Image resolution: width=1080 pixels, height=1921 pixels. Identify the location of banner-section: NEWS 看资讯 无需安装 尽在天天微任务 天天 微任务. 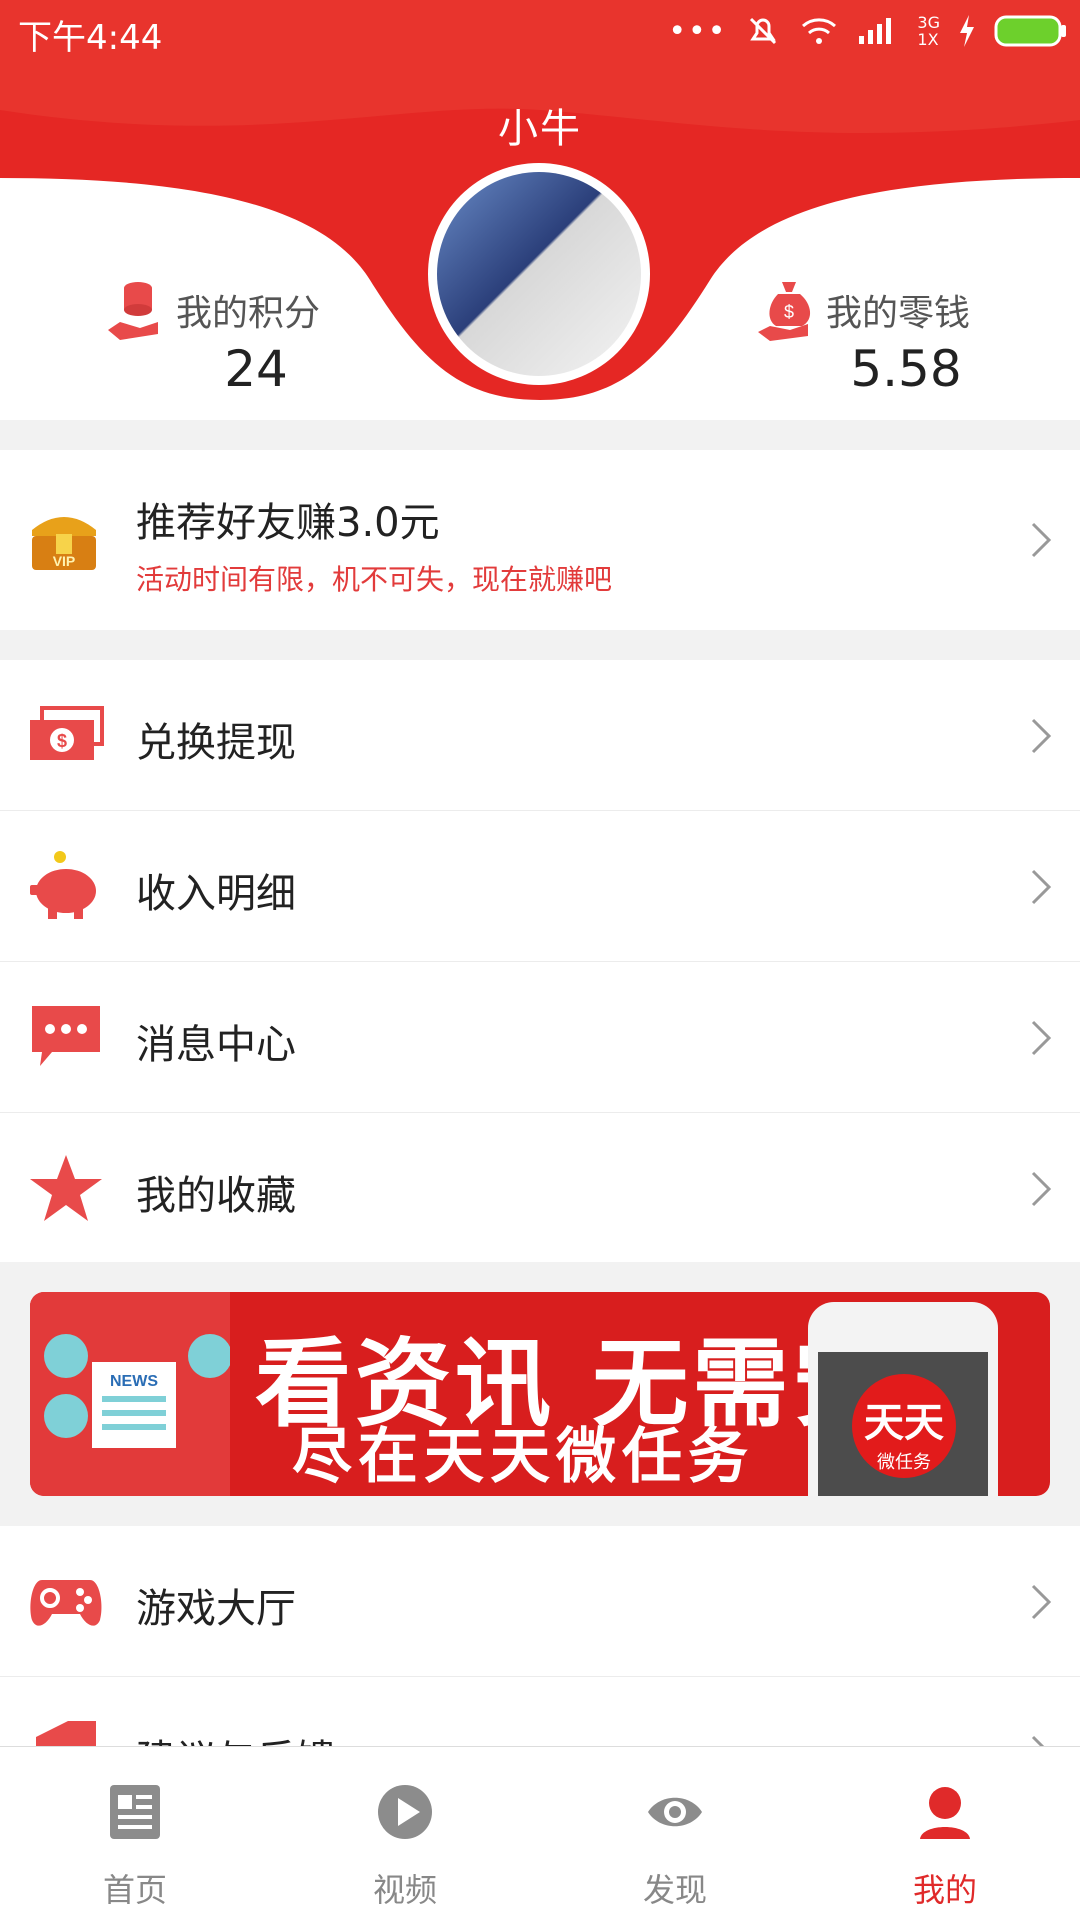
(540, 1394).